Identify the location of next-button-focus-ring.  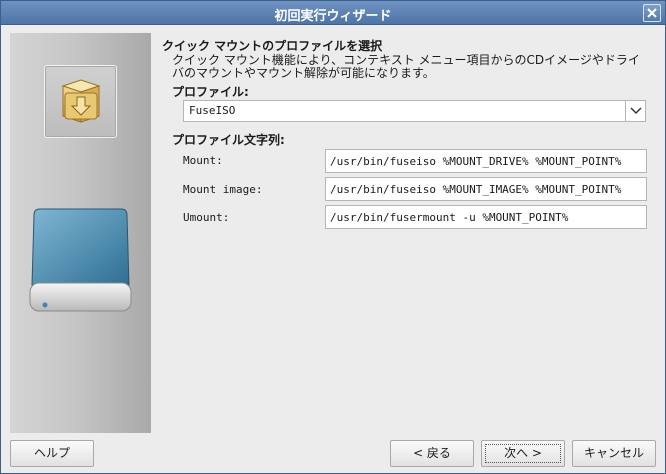
(523, 453).